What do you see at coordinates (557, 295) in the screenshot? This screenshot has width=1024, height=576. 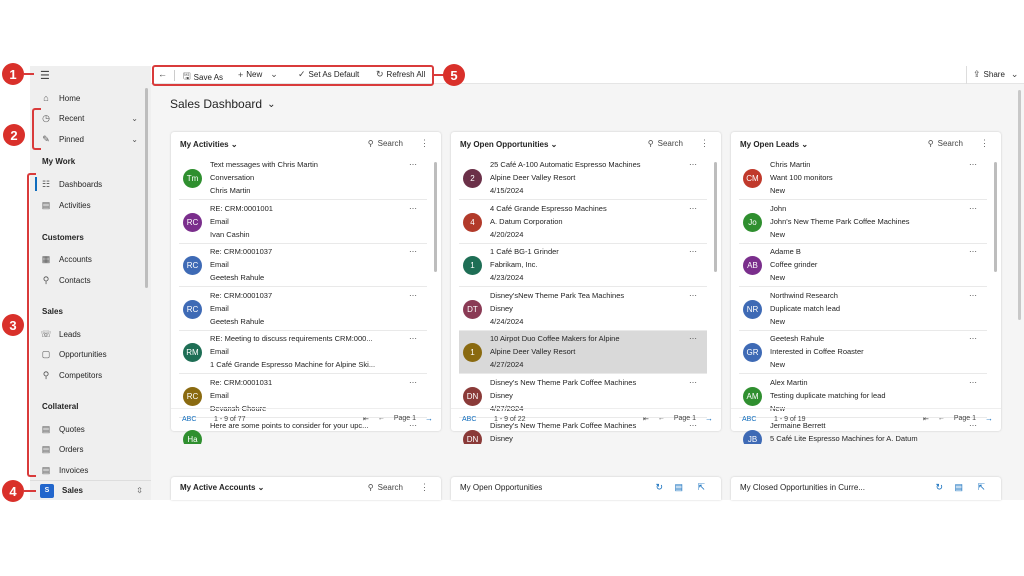 I see `item-title: Disney'sNew Theme Park Tea Machines` at bounding box center [557, 295].